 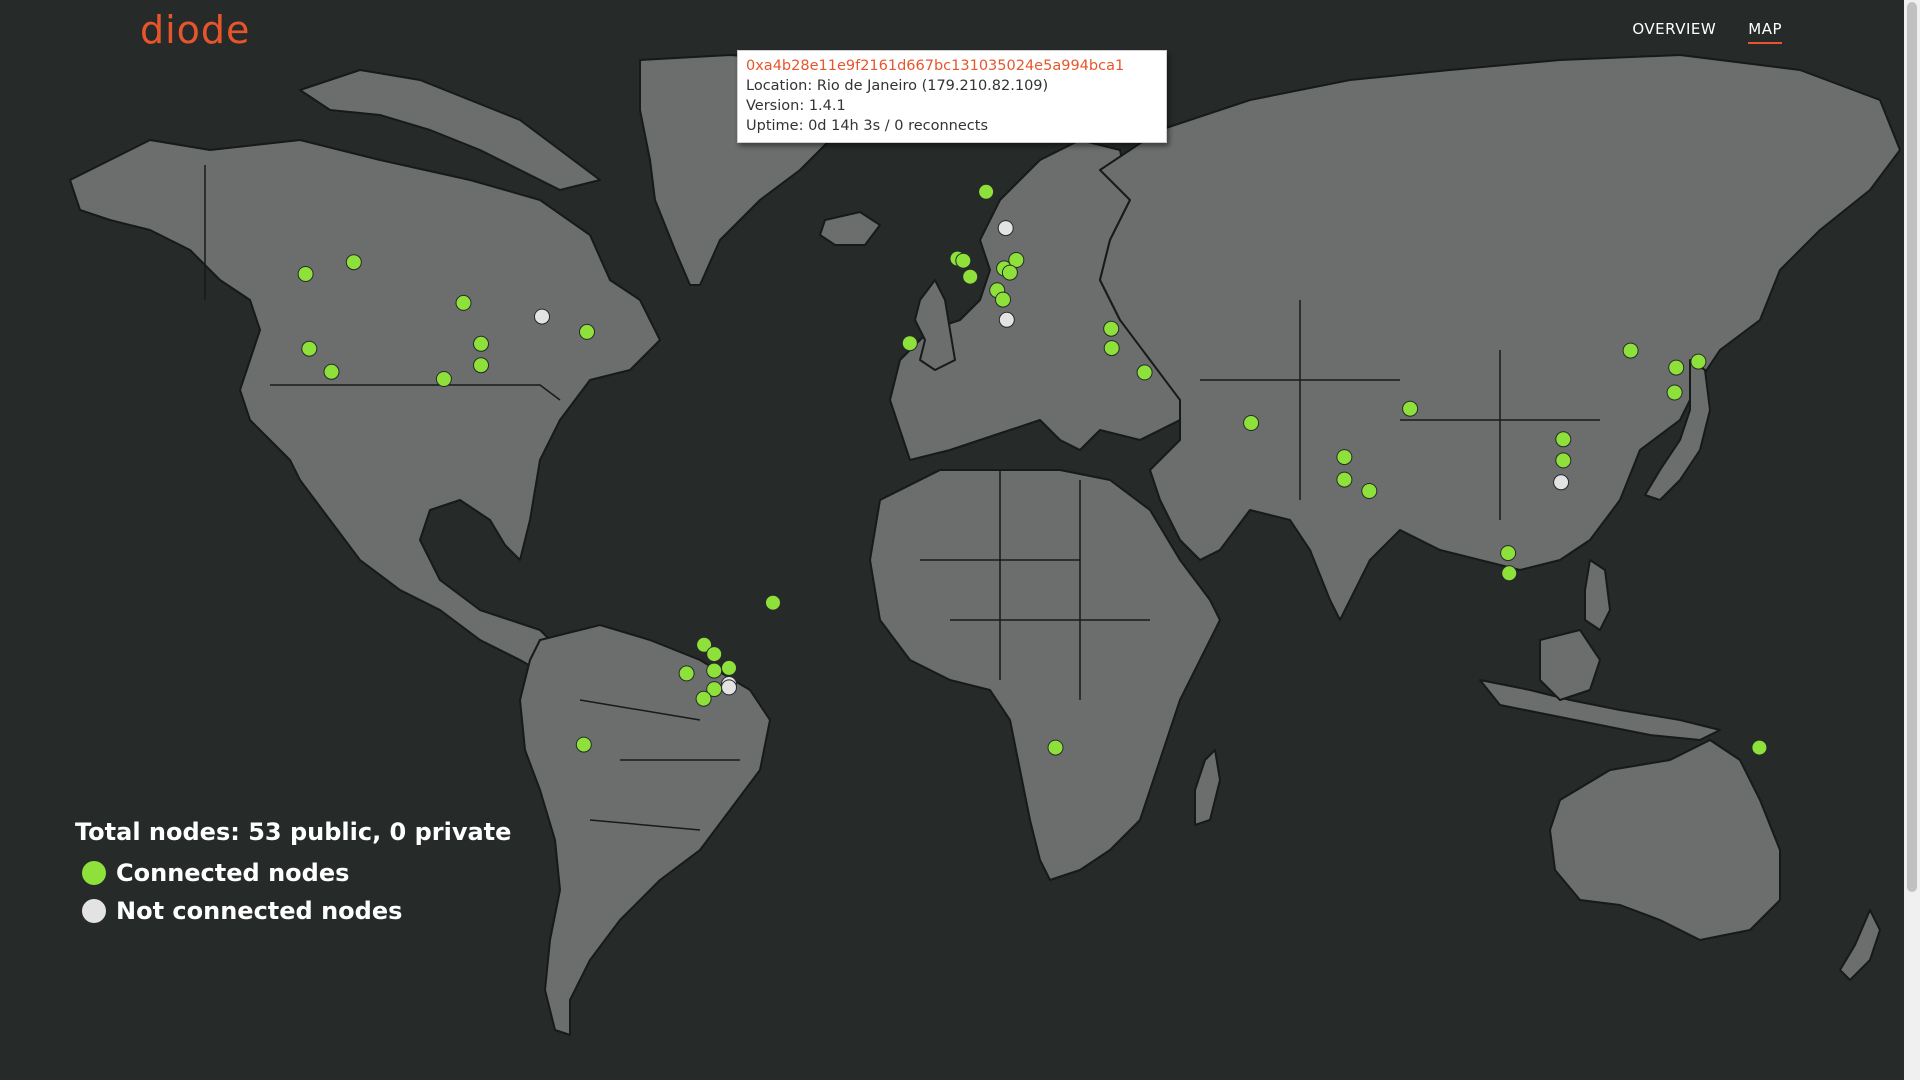 I want to click on iceland-landmass, so click(x=850, y=228).